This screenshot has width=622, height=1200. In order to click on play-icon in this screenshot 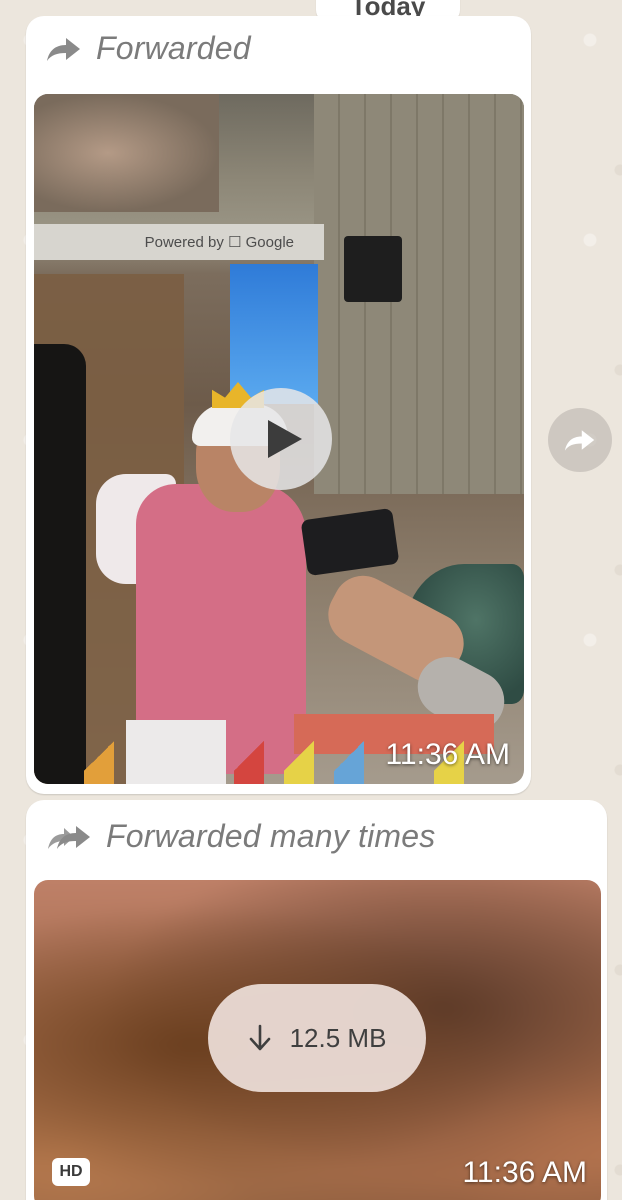, I will do `click(285, 439)`.